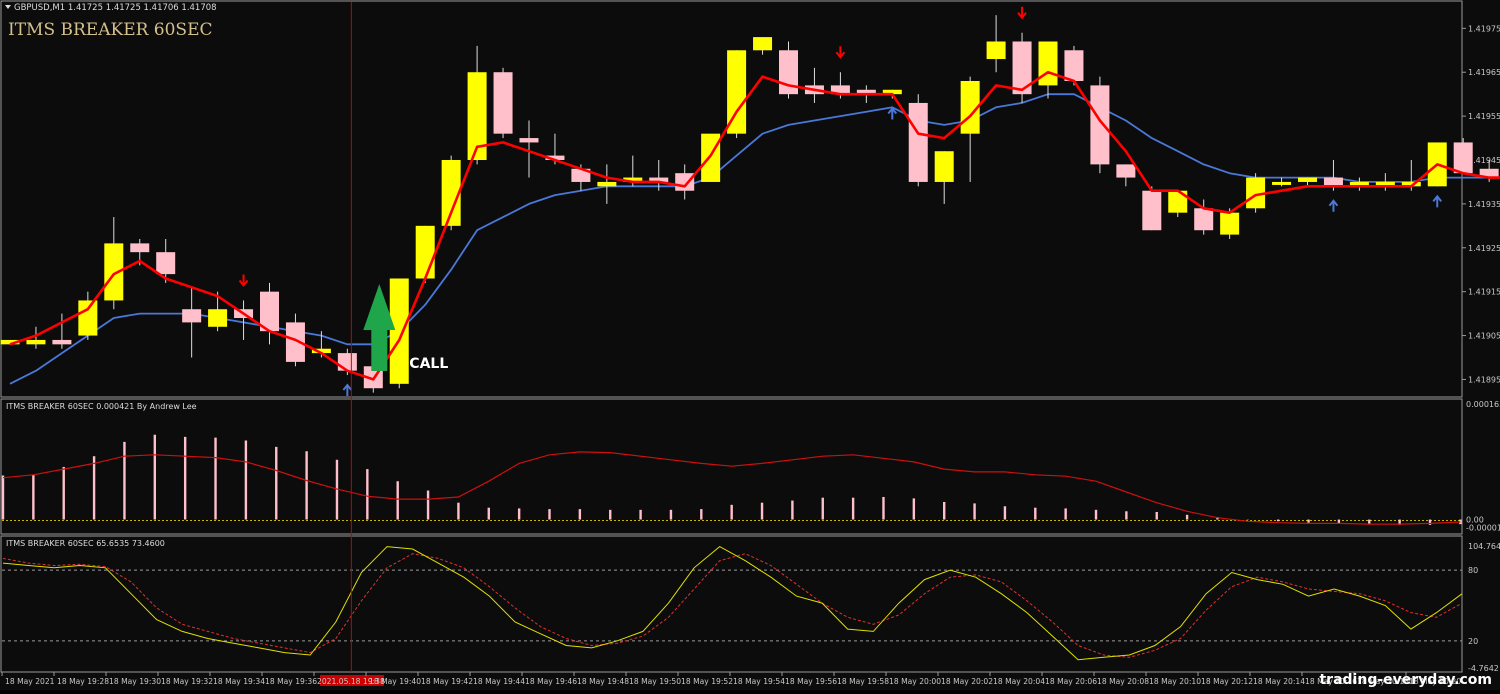 The height and width of the screenshot is (694, 1500). What do you see at coordinates (499, 681) in the screenshot?
I see `time-tick-label: 18 May 19:44` at bounding box center [499, 681].